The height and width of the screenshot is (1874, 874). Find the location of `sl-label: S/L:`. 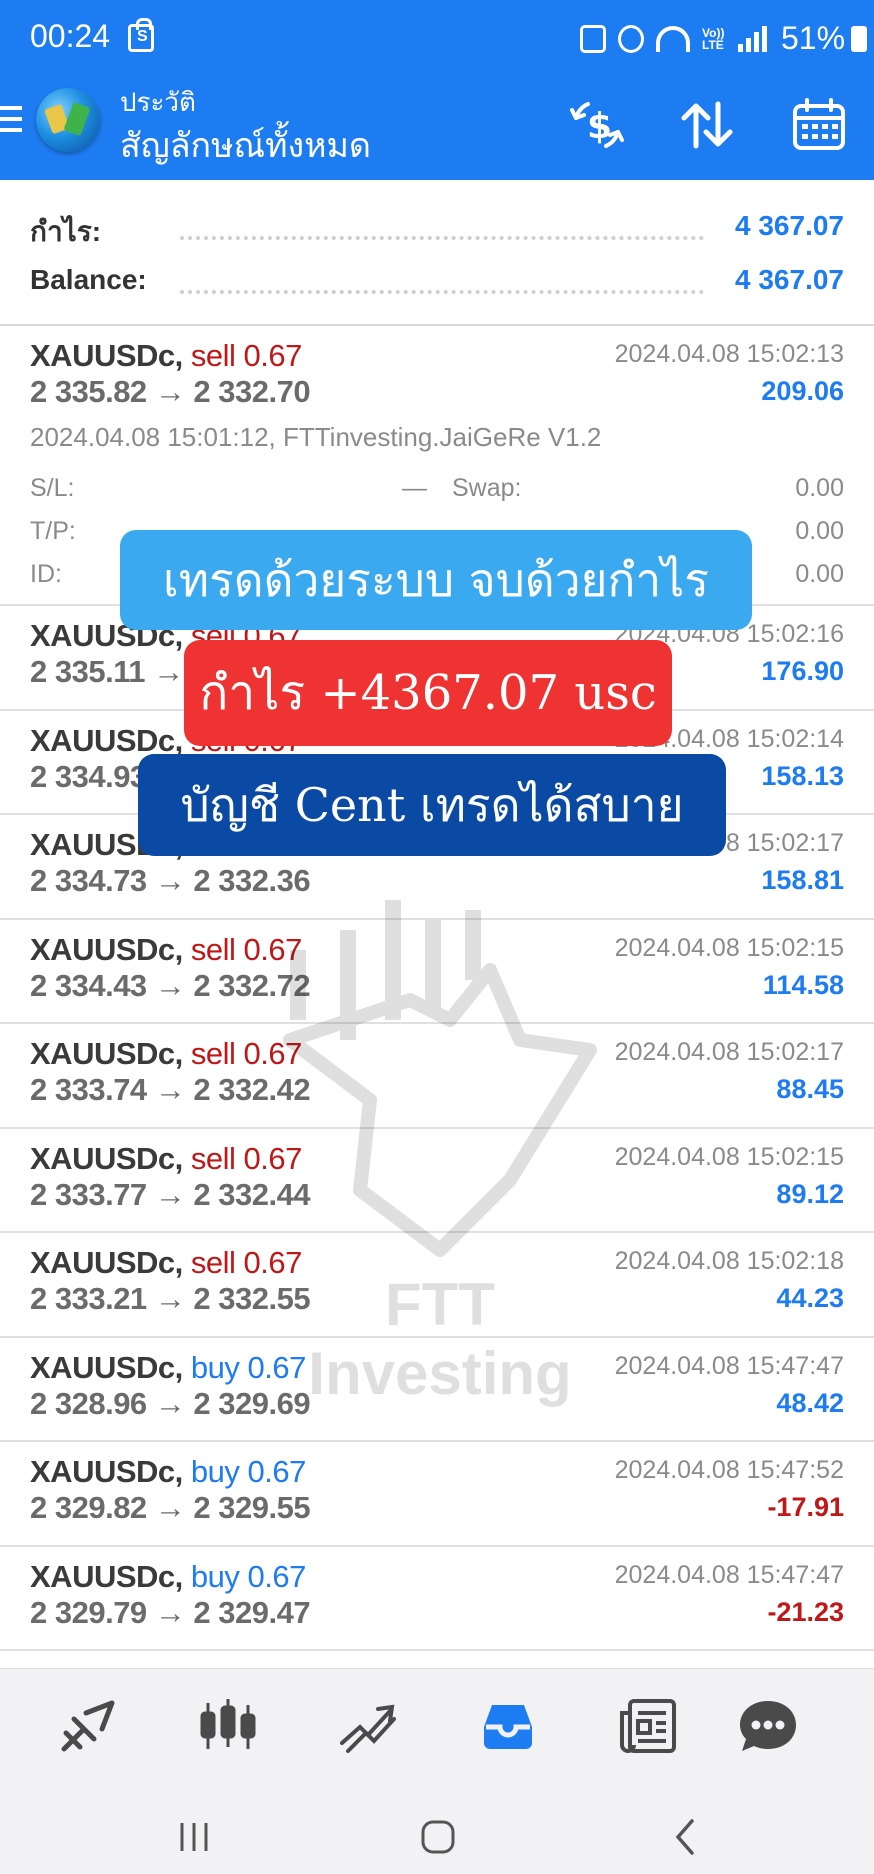

sl-label: S/L: is located at coordinates (52, 488).